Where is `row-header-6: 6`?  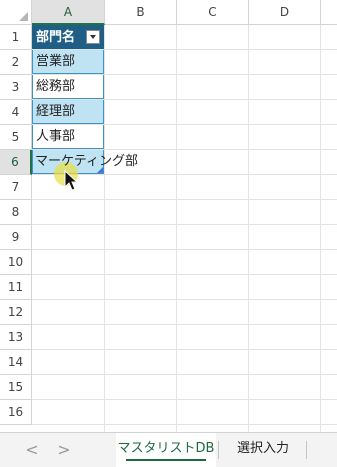 row-header-6: 6 is located at coordinates (16, 162).